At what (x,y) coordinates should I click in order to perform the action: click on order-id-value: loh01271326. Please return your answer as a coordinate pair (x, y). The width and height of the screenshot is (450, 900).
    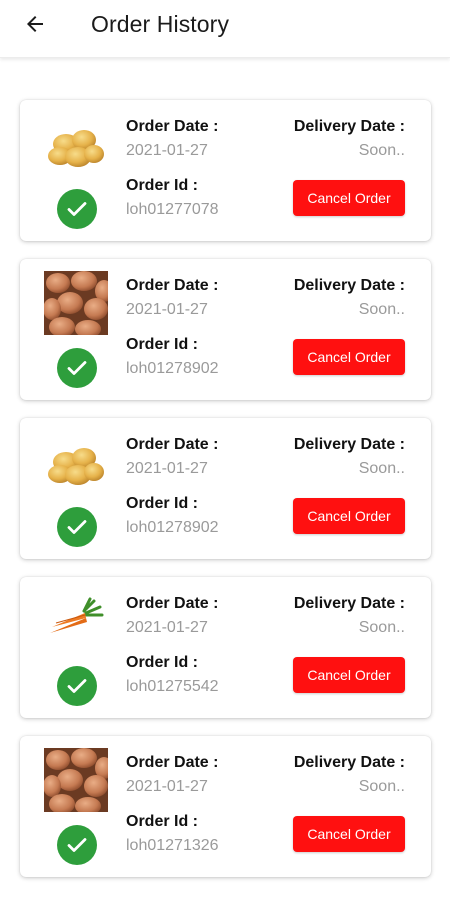
    Looking at the image, I should click on (172, 845).